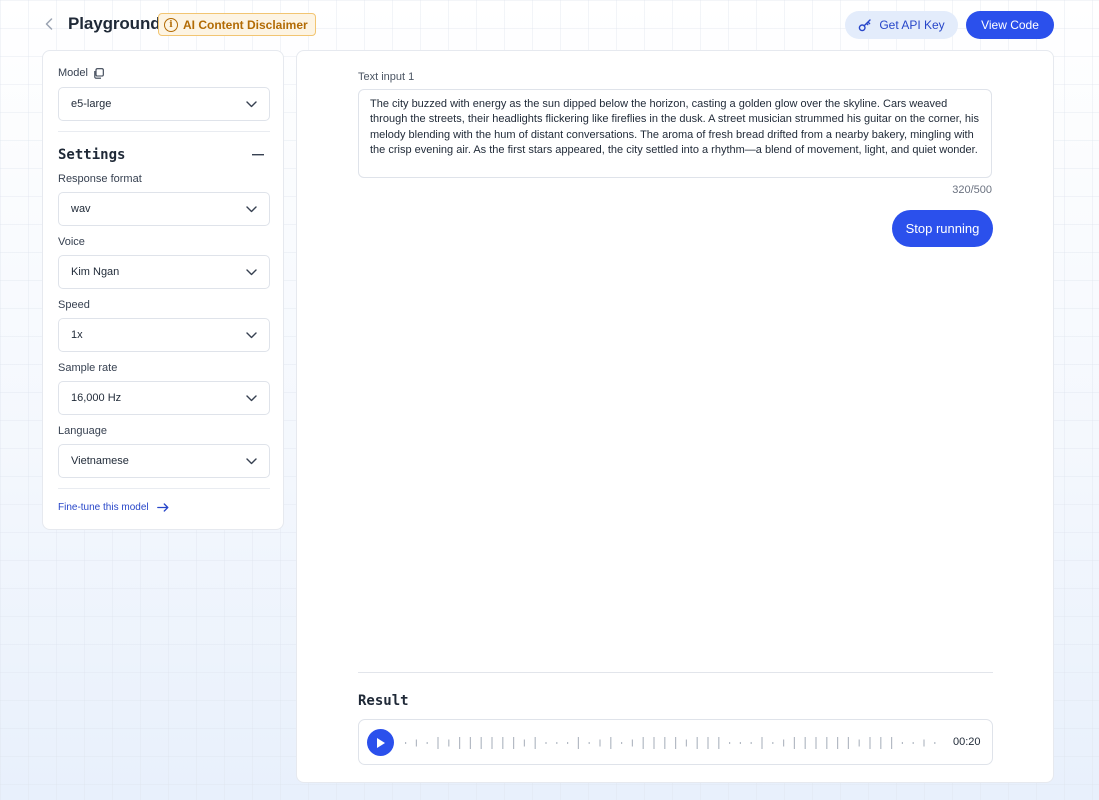 This screenshot has height=800, width=1099. I want to click on speed-value: 1x, so click(77, 335).